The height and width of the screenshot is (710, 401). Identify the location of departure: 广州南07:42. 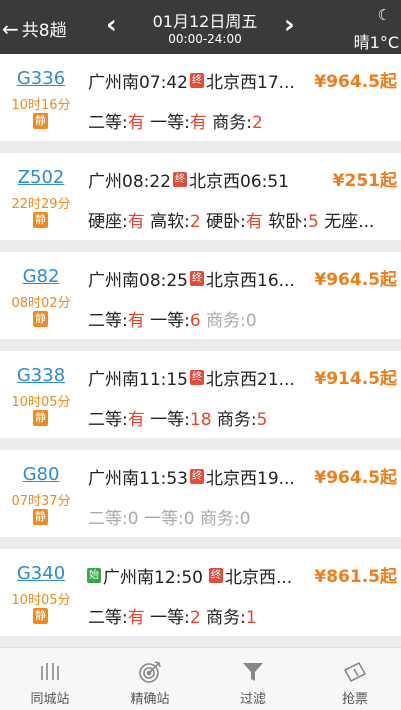
(138, 83).